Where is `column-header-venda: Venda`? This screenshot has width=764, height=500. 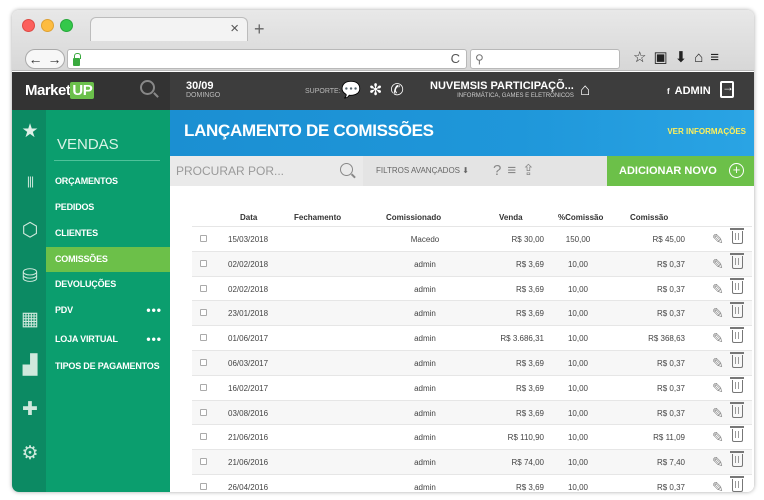
column-header-venda: Venda is located at coordinates (511, 217).